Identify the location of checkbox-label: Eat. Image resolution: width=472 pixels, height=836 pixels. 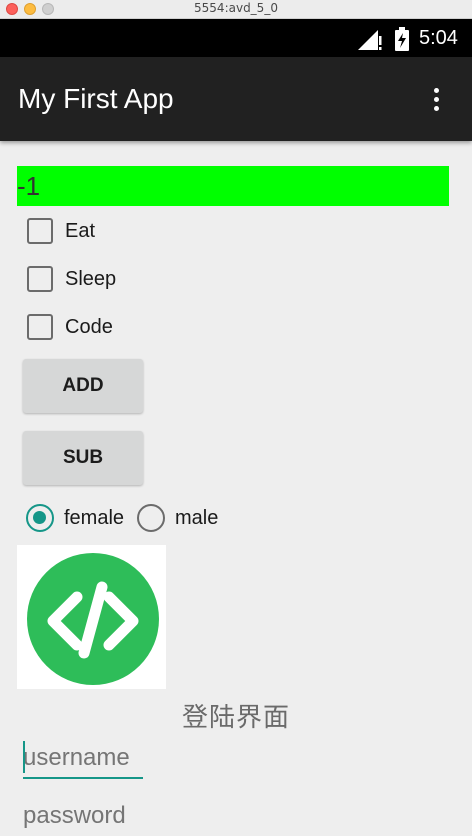
(80, 230).